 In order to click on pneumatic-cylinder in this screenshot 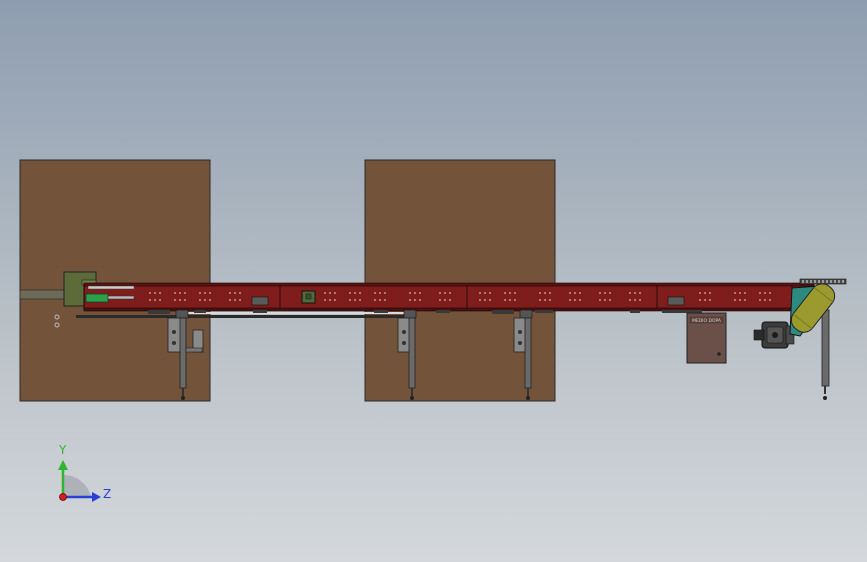, I will do `click(97, 298)`.